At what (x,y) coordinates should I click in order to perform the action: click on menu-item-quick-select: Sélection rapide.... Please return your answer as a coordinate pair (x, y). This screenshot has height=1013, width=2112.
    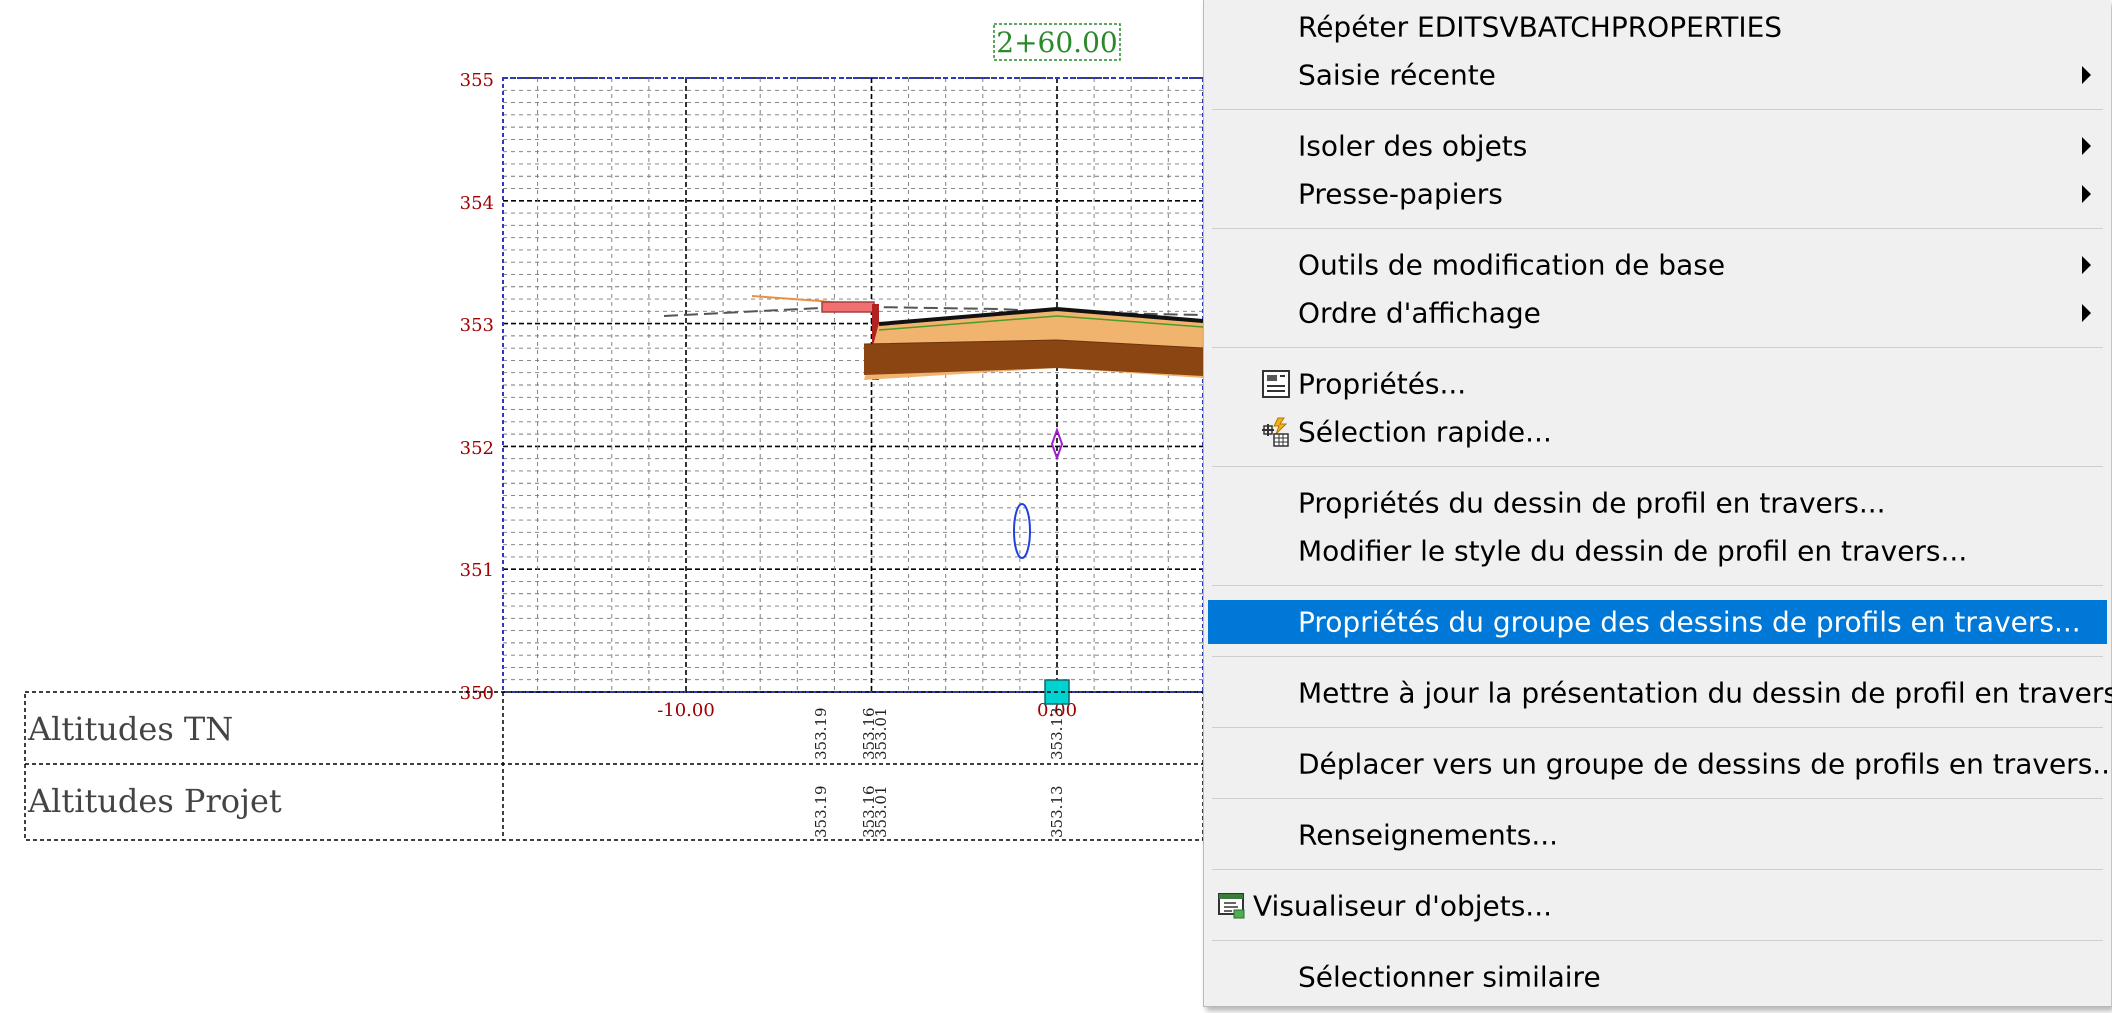
    Looking at the image, I should click on (1657, 432).